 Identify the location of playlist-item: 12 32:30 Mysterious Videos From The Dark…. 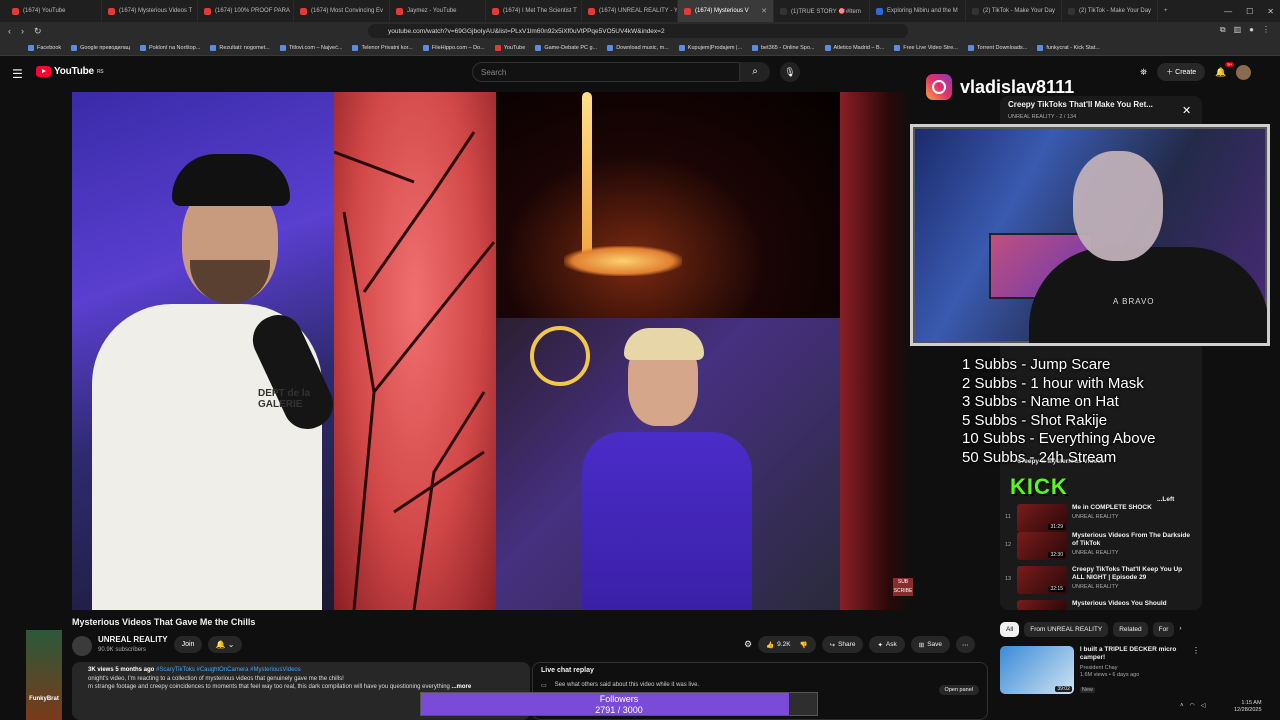
(1100, 548).